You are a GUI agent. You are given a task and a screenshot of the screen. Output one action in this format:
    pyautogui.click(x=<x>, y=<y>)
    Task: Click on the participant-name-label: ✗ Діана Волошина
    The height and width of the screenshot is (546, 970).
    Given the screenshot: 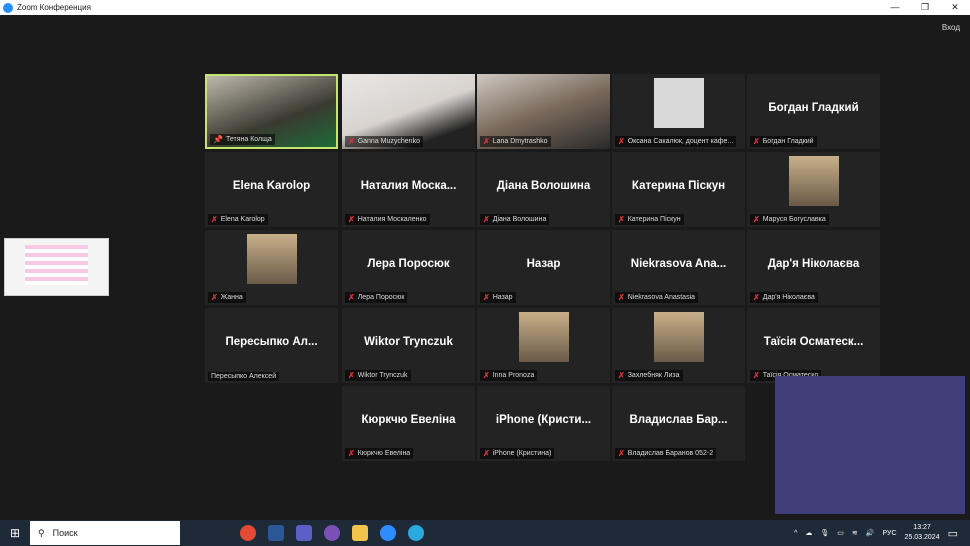 What is the action you would take?
    pyautogui.click(x=515, y=219)
    